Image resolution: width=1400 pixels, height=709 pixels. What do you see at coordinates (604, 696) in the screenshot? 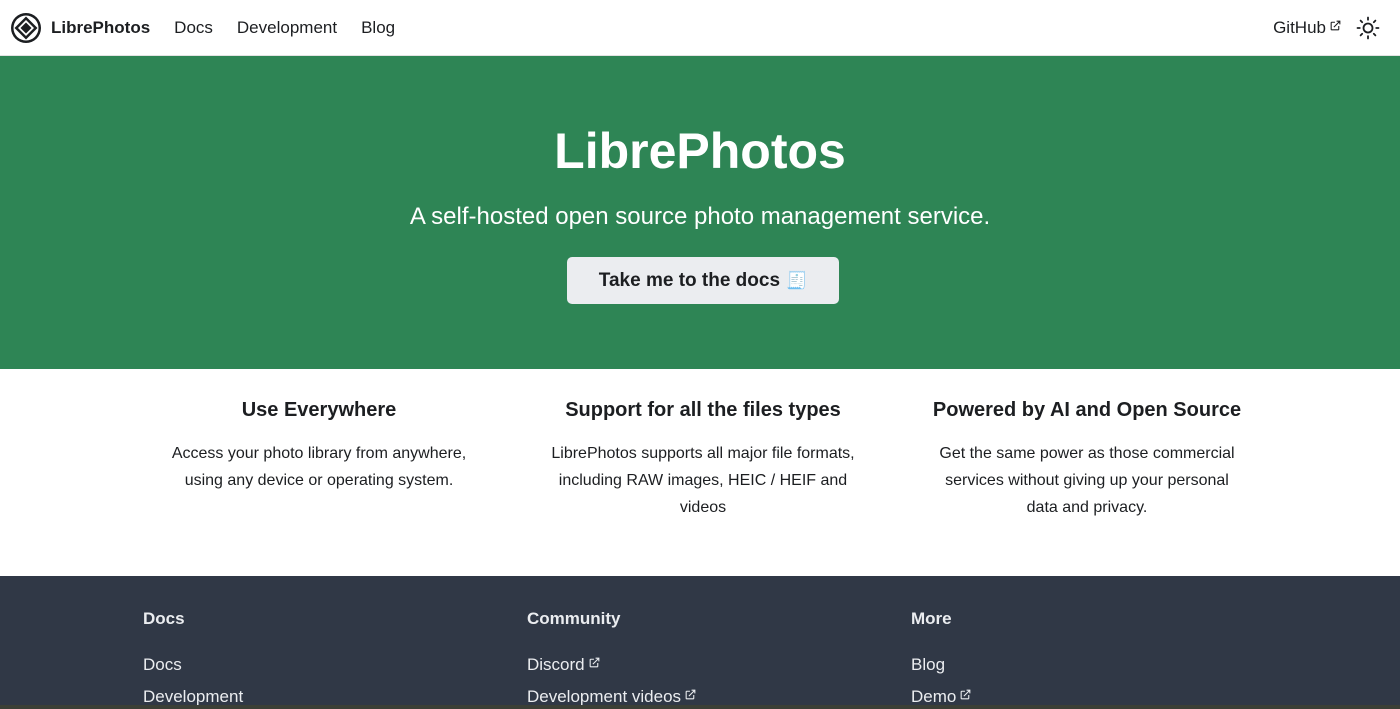
I see `footer-link-label: Development videos` at bounding box center [604, 696].